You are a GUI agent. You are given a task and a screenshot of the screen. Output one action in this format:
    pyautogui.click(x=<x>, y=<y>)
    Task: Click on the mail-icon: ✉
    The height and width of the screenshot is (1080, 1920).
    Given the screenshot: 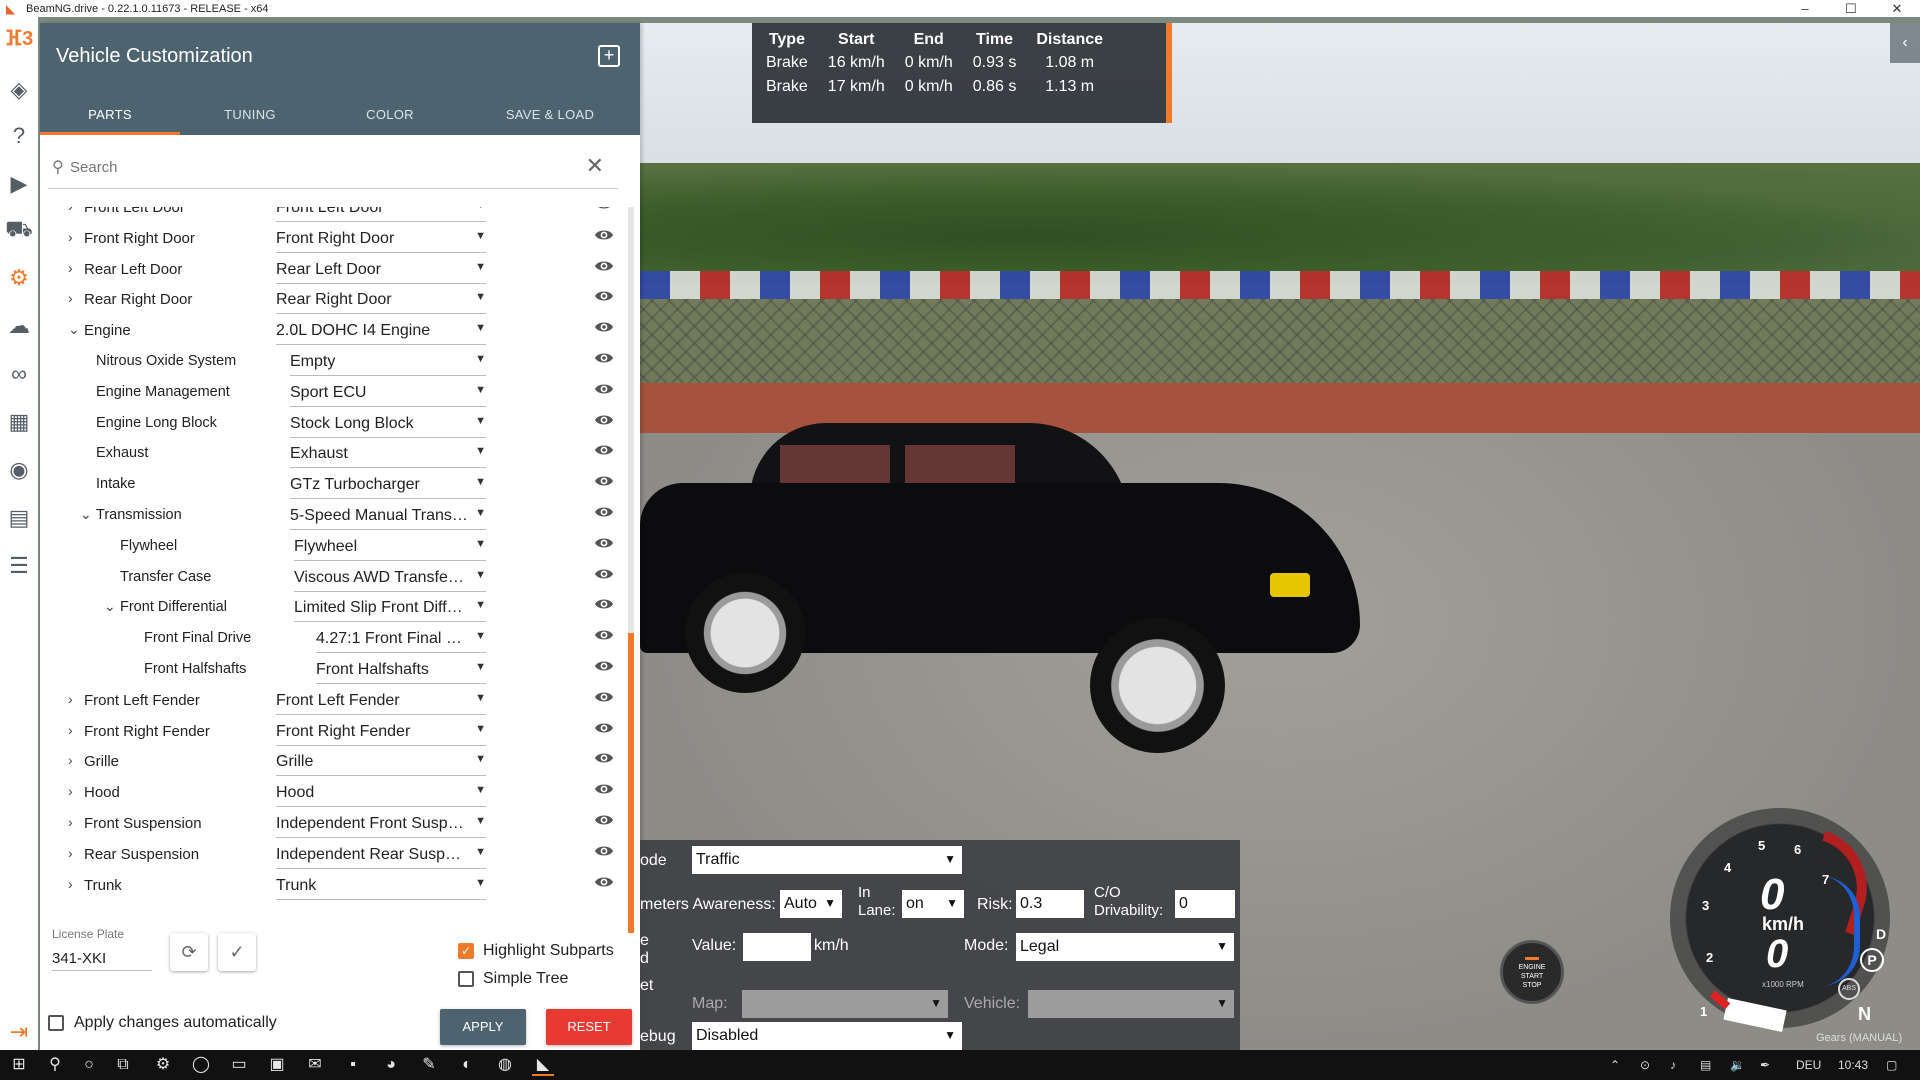 What is the action you would take?
    pyautogui.click(x=315, y=1065)
    